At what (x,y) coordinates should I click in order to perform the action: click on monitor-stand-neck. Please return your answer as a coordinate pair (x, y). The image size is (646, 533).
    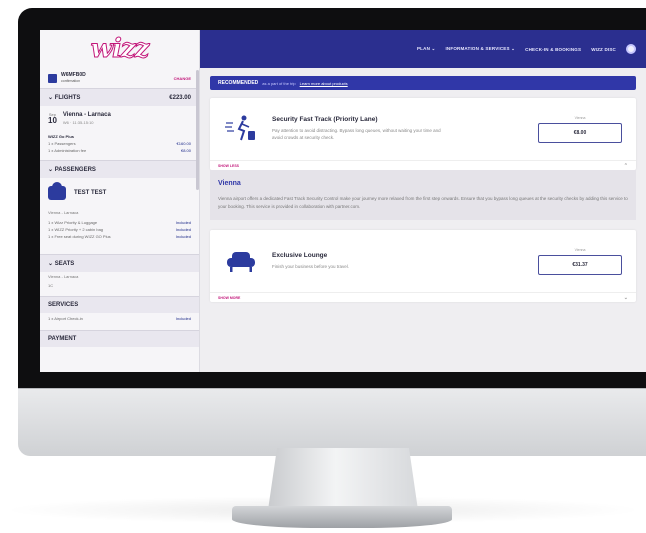
    Looking at the image, I should click on (343, 479).